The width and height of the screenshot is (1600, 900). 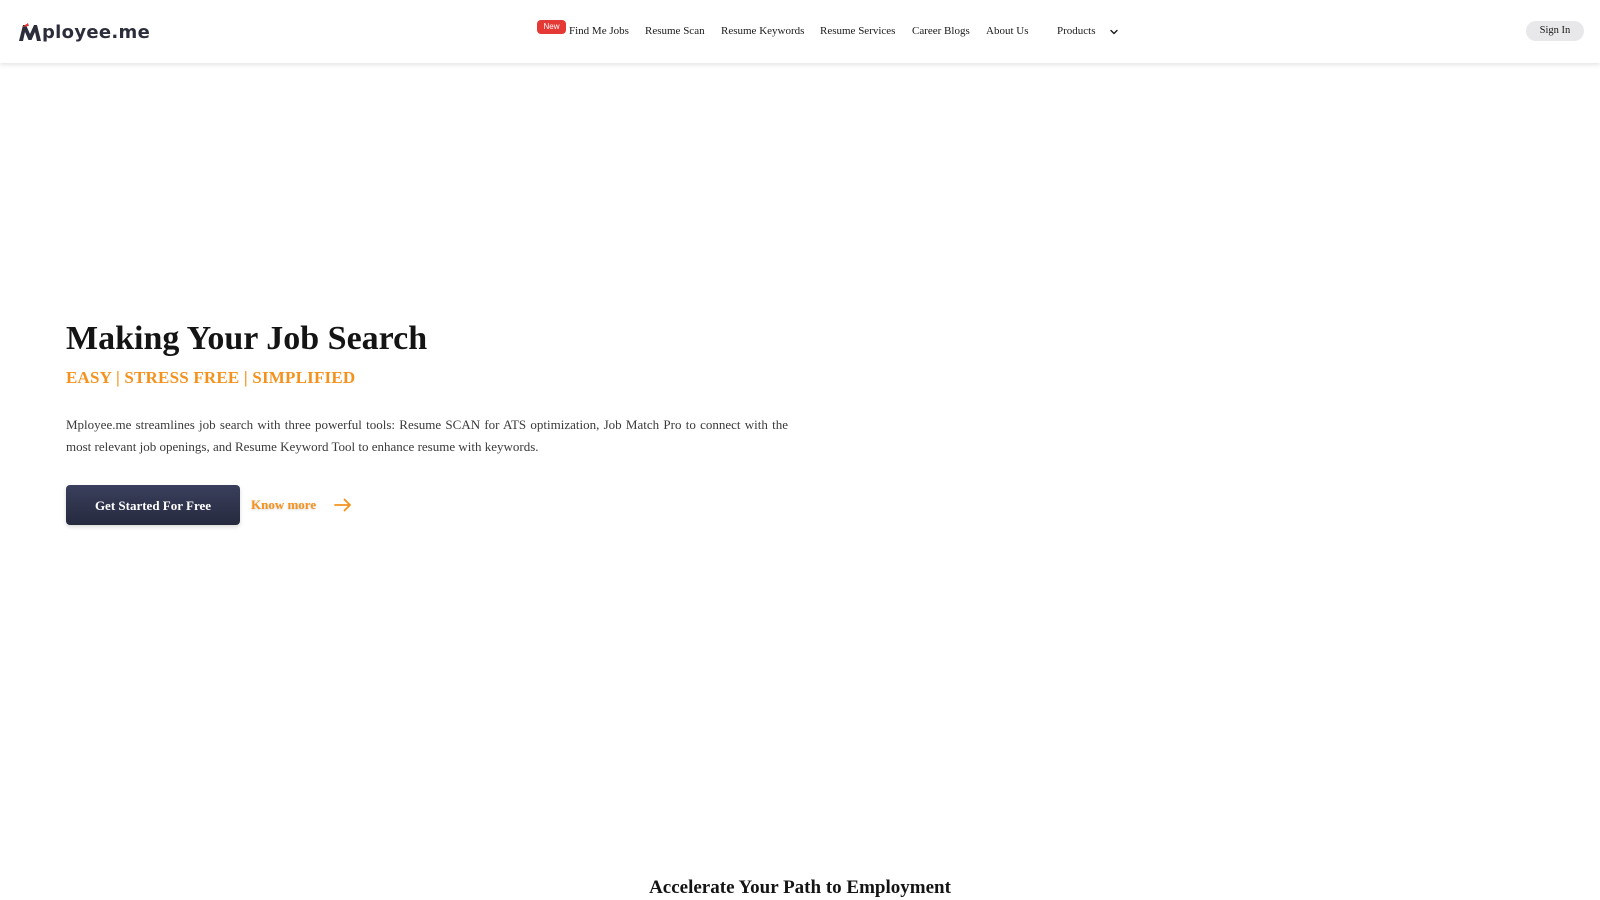 I want to click on get-started-button: Get Started For Free, so click(x=153, y=505).